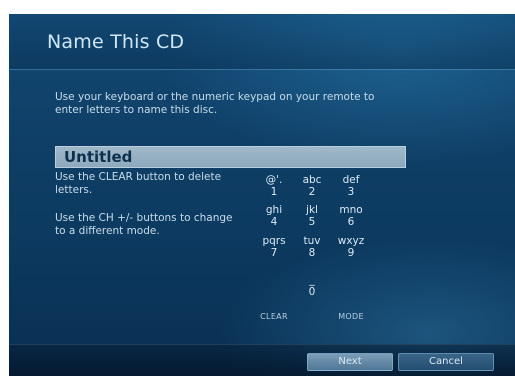 The height and width of the screenshot is (376, 515). Describe the element at coordinates (312, 180) in the screenshot. I see `key-letters: abc` at that location.